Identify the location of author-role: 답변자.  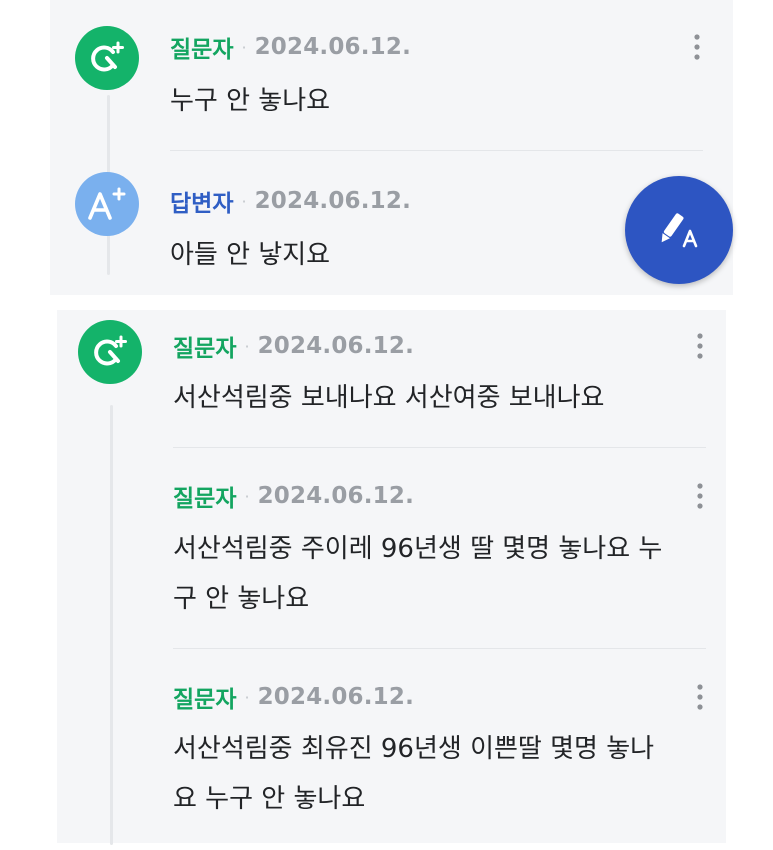
(201, 201).